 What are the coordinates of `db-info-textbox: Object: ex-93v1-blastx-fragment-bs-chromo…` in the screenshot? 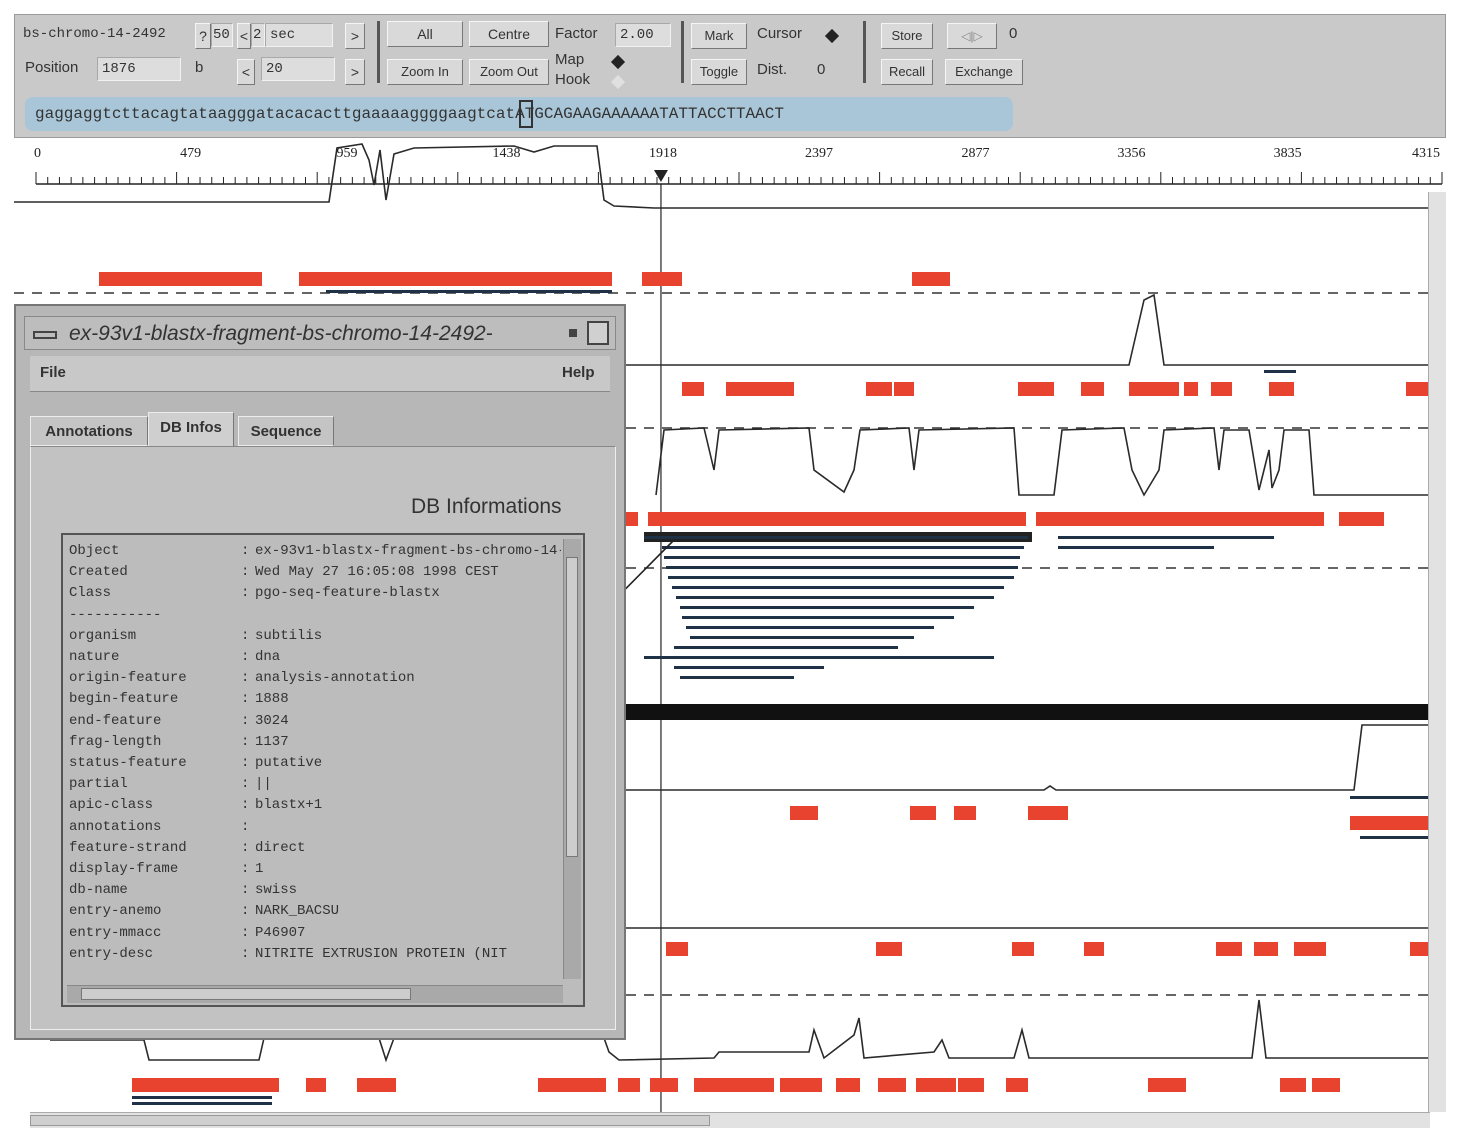 It's located at (323, 770).